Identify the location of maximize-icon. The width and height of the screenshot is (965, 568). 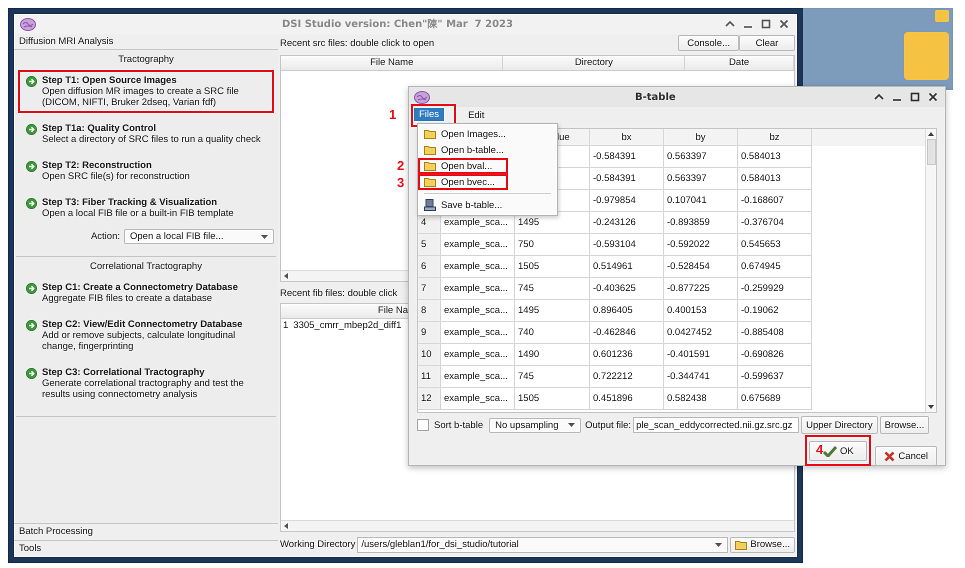
(766, 24).